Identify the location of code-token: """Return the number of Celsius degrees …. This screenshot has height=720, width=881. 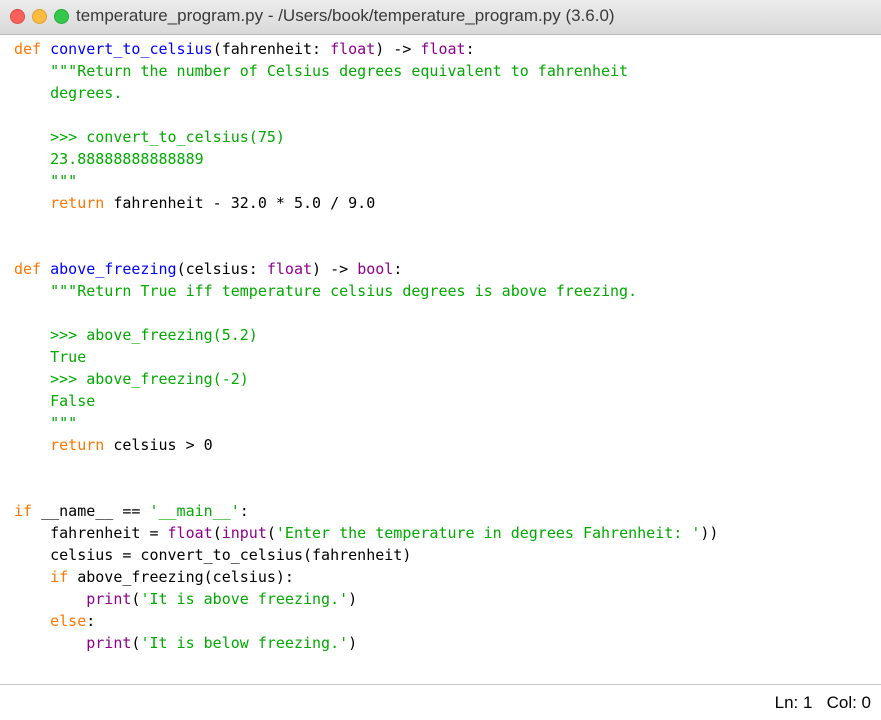
(321, 71).